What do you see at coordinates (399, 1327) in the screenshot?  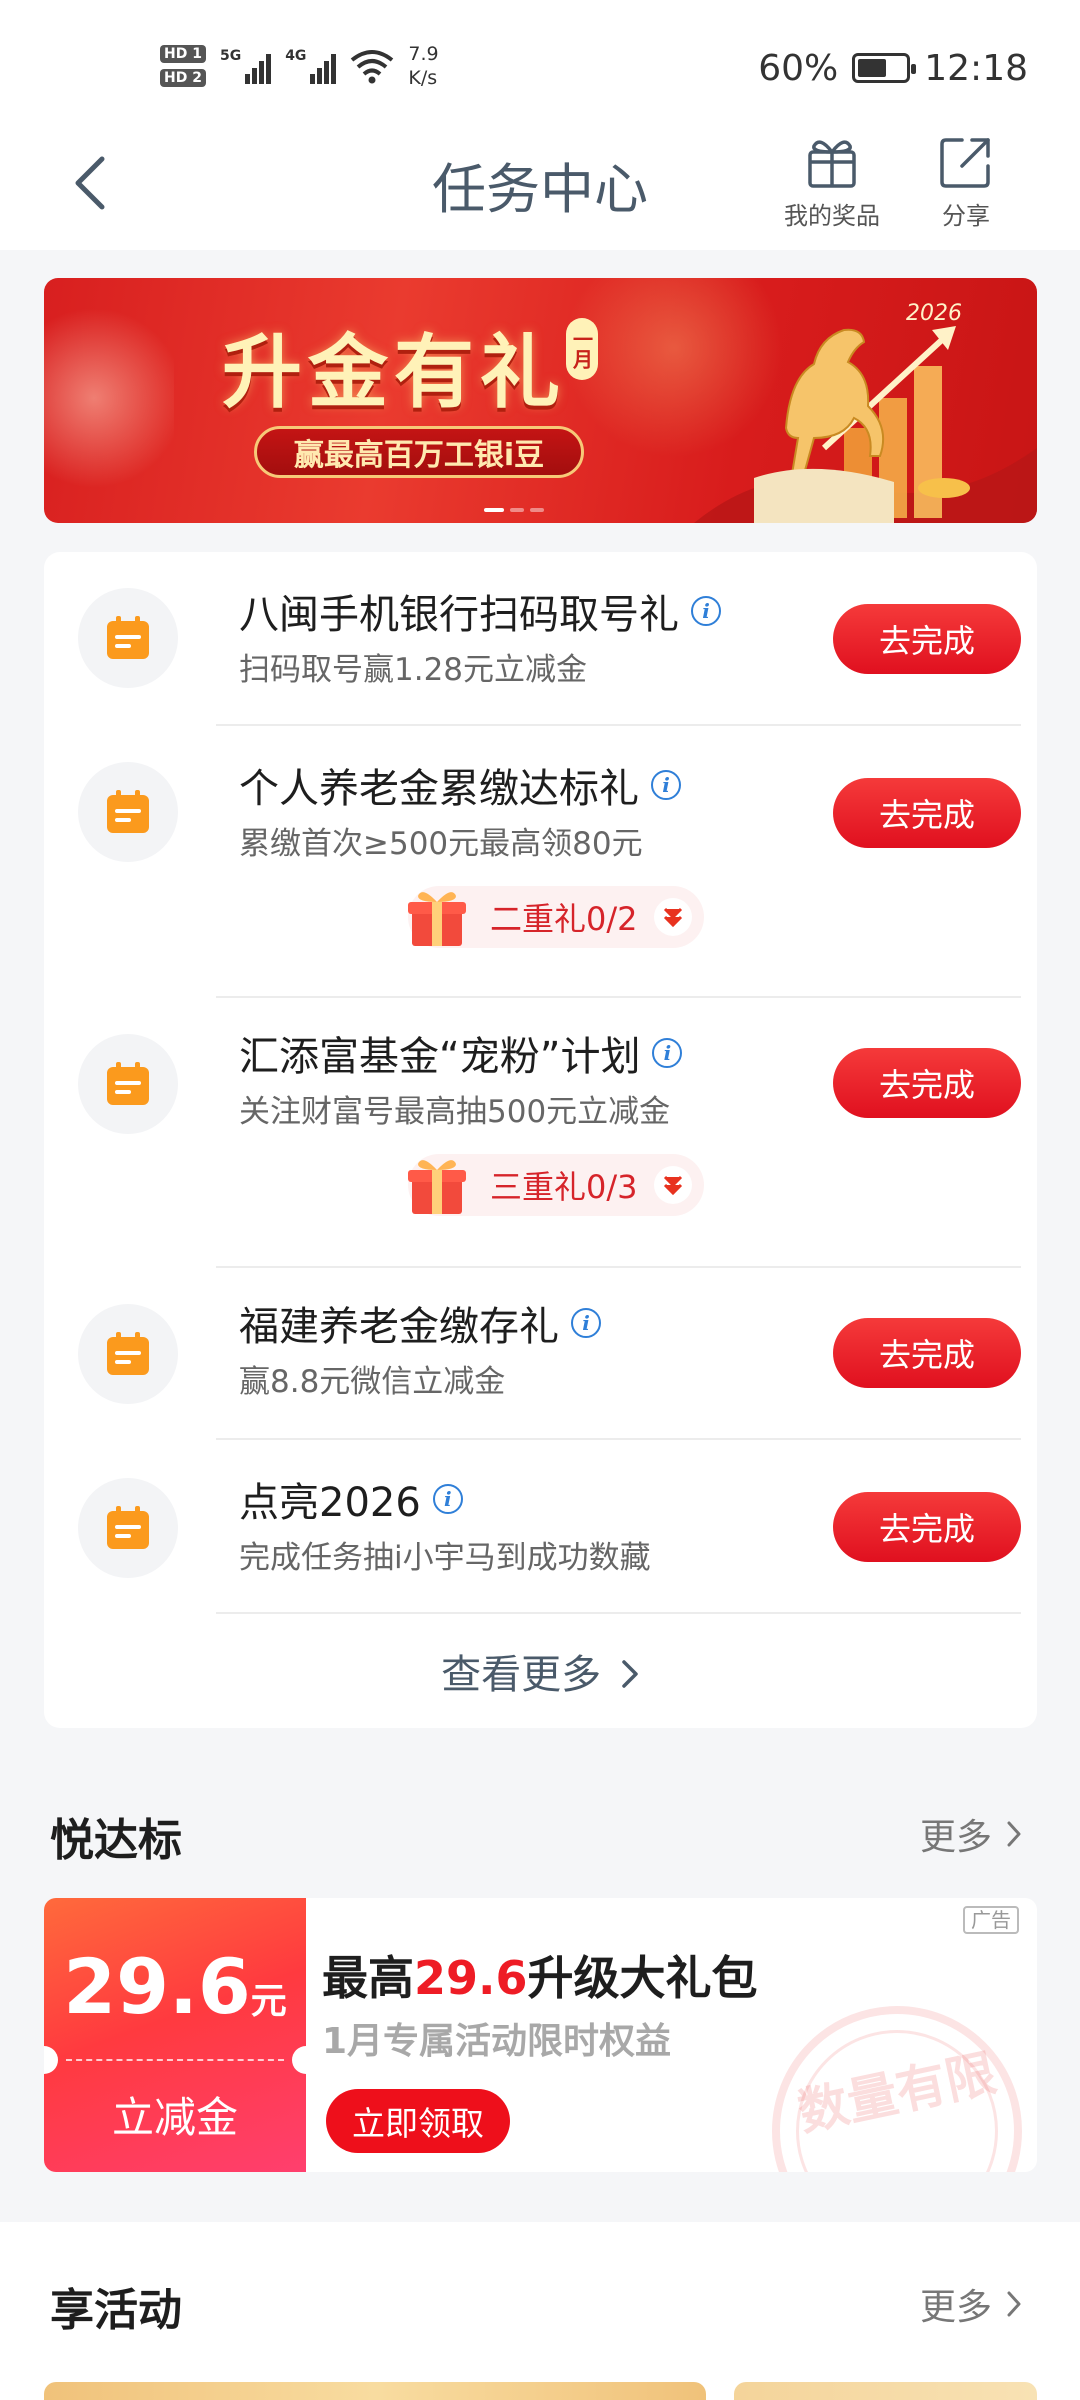 I see `task-title-text: 福建养老金缴存礼` at bounding box center [399, 1327].